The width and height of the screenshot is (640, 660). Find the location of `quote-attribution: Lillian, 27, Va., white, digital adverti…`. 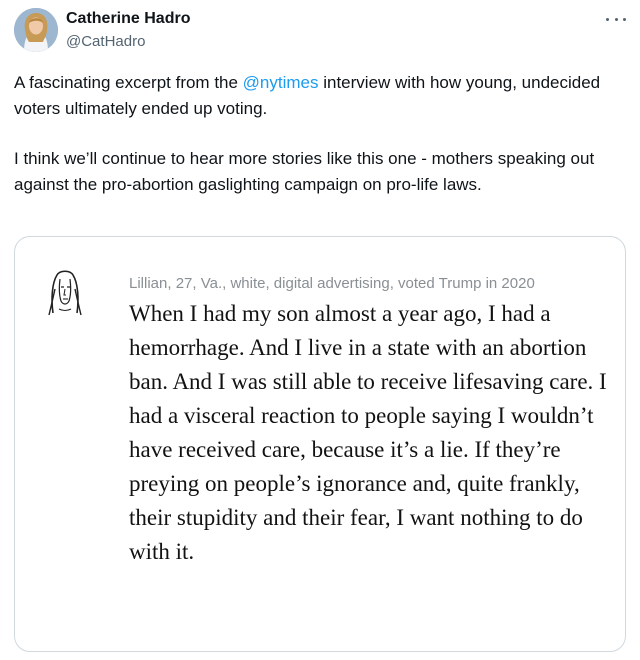

quote-attribution: Lillian, 27, Va., white, digital adverti… is located at coordinates (332, 283).